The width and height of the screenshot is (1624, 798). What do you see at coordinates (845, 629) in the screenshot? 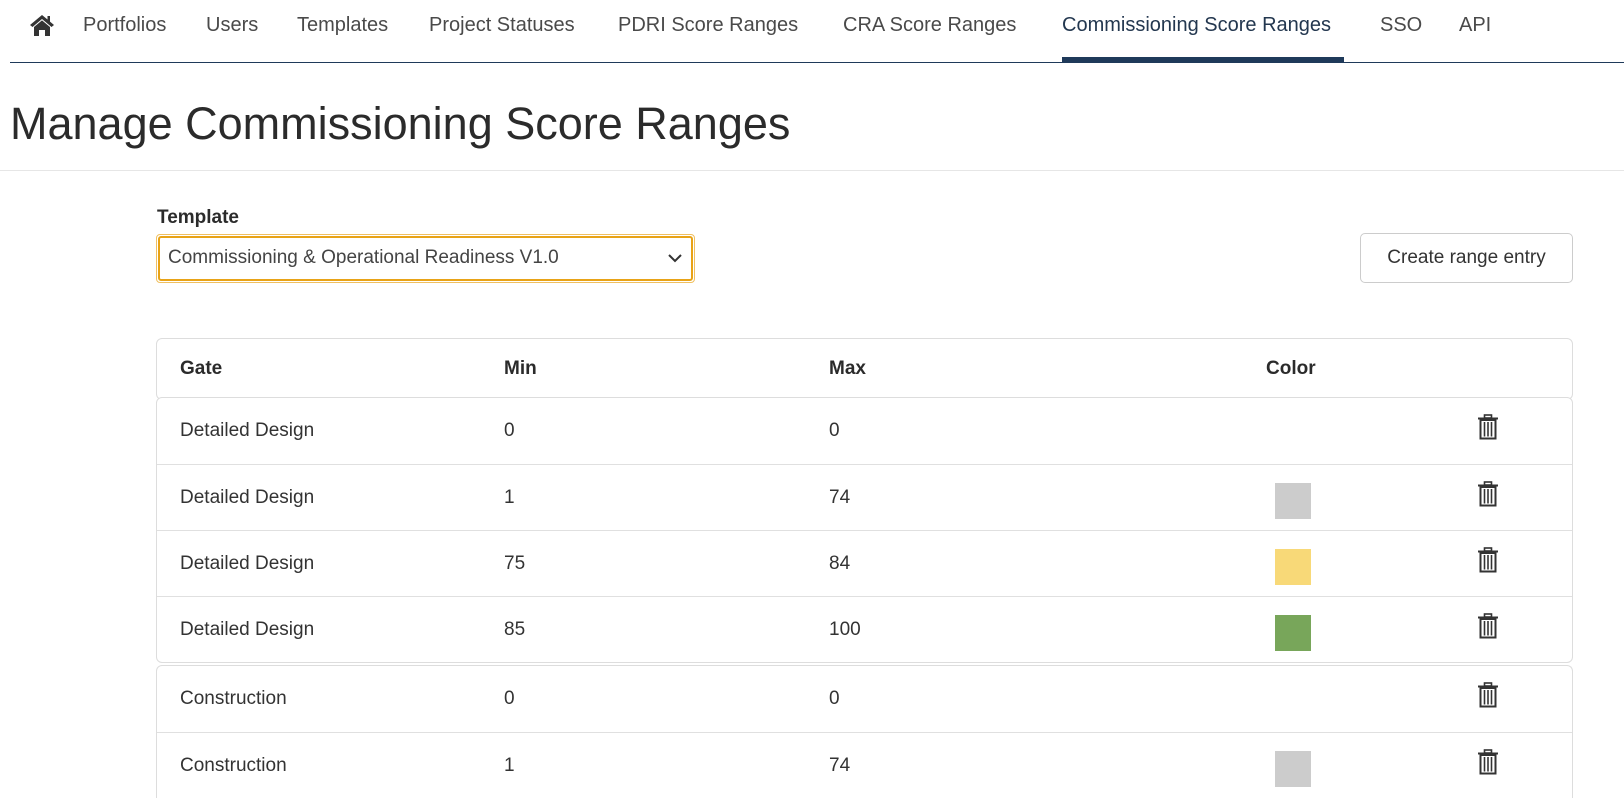
I see `cell-max: 100` at bounding box center [845, 629].